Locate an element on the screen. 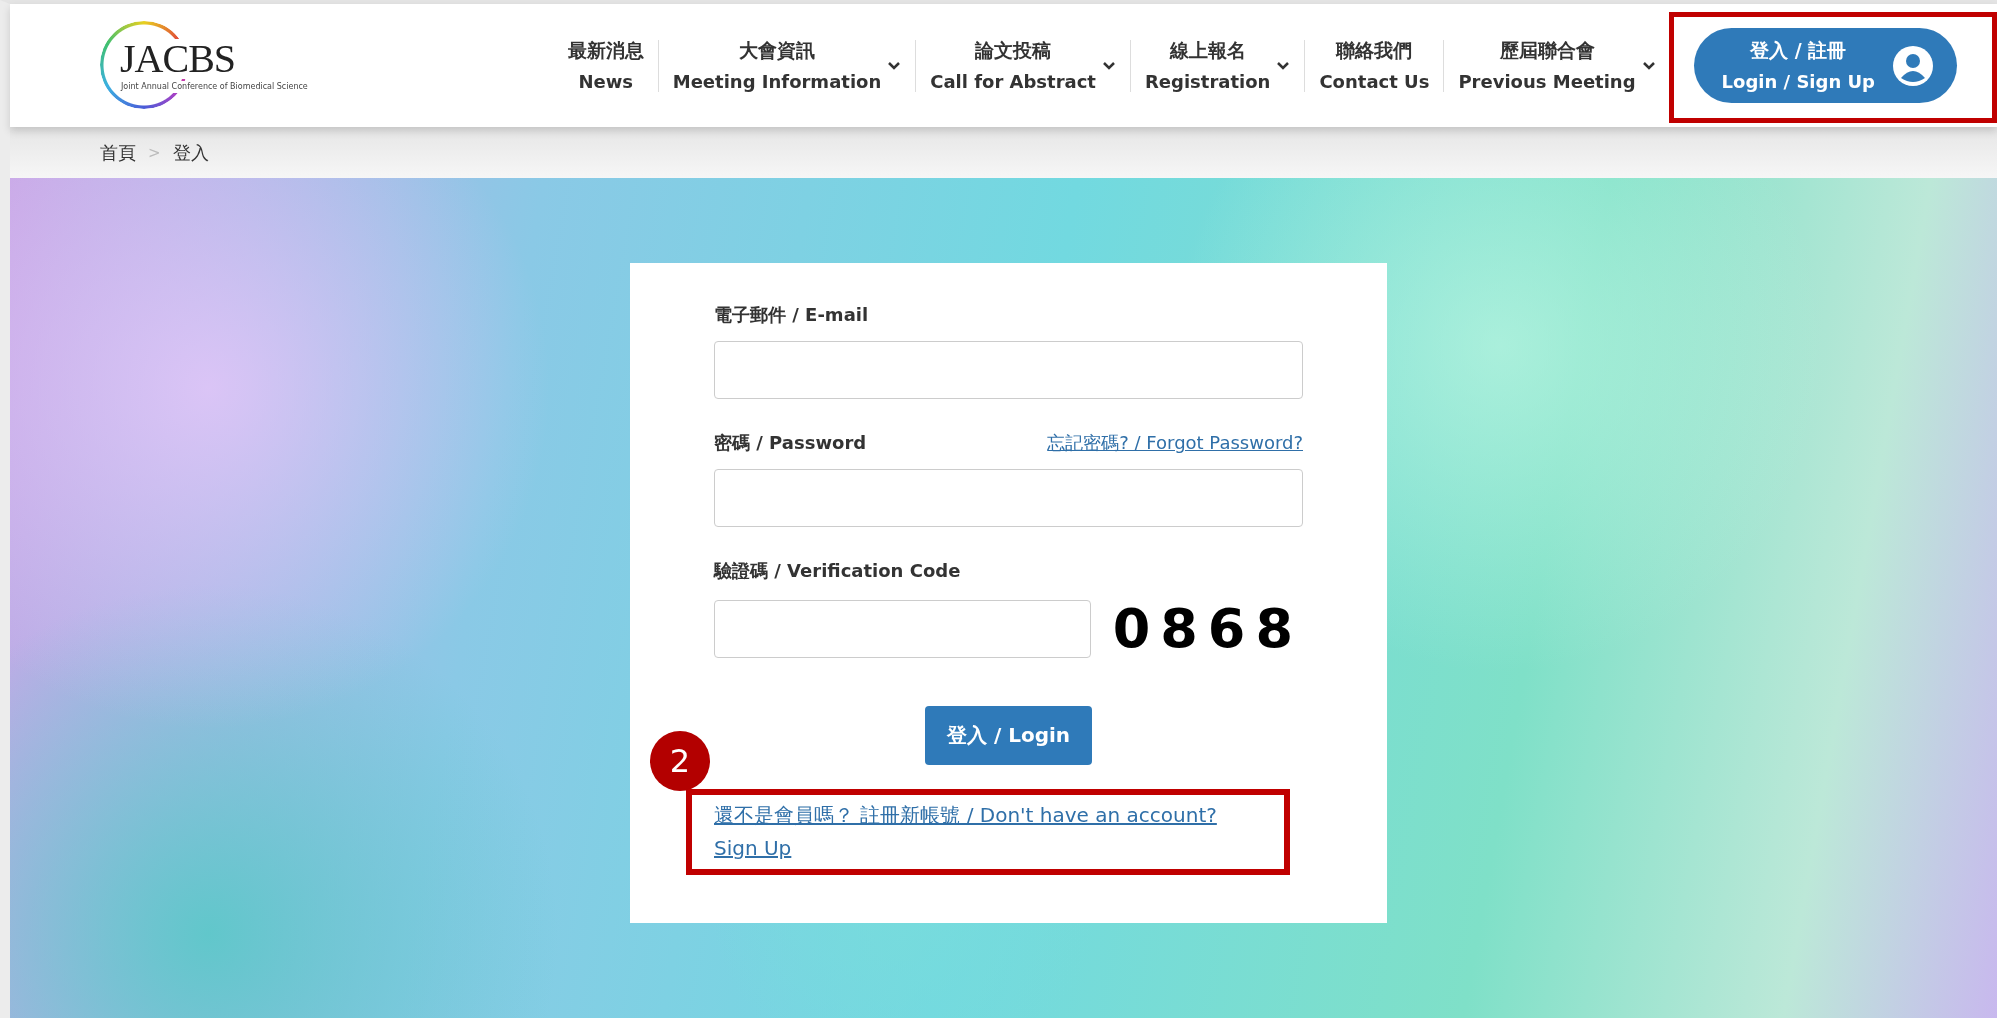 The height and width of the screenshot is (1018, 1997). nav-link: 論文投稿 Call for Abstract is located at coordinates (1013, 65).